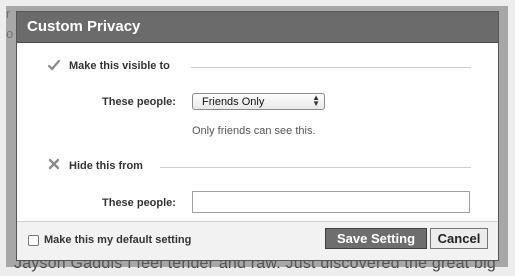  I want to click on cancel-button: Cancel, so click(459, 238).